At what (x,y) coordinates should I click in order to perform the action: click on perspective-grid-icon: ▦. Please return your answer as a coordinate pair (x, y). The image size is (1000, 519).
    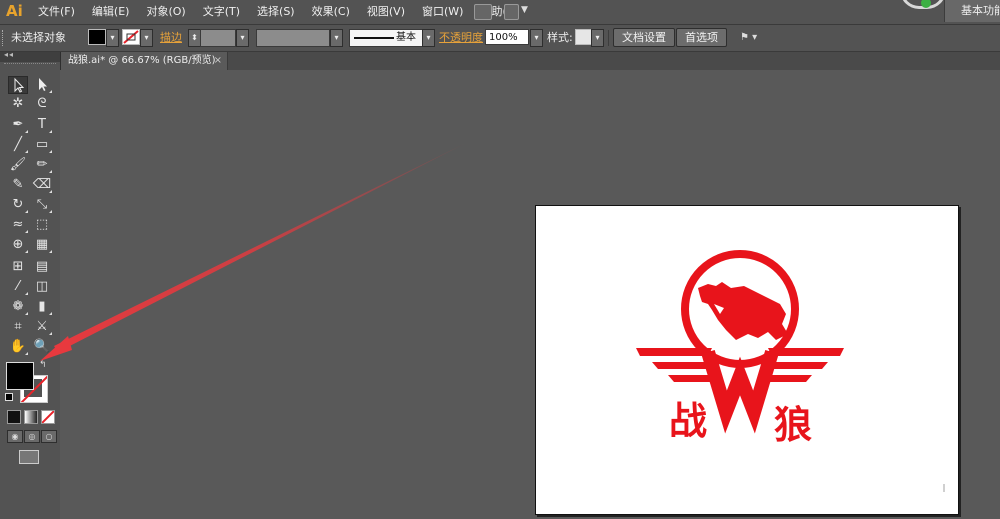
    Looking at the image, I should click on (42, 244).